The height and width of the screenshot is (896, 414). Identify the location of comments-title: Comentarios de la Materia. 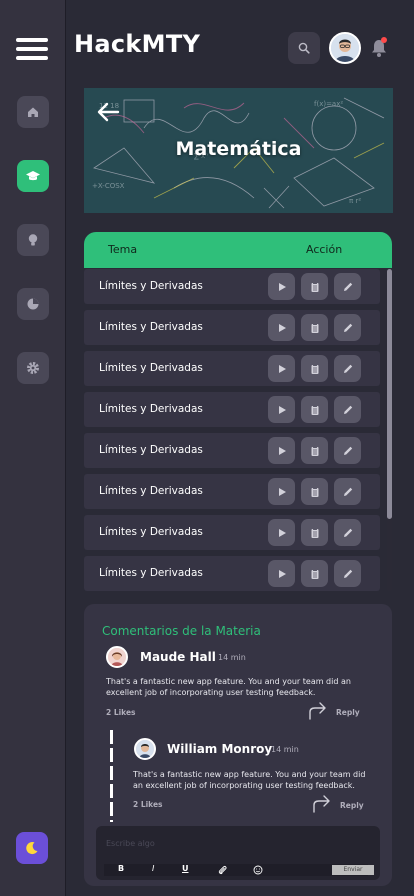
(181, 631).